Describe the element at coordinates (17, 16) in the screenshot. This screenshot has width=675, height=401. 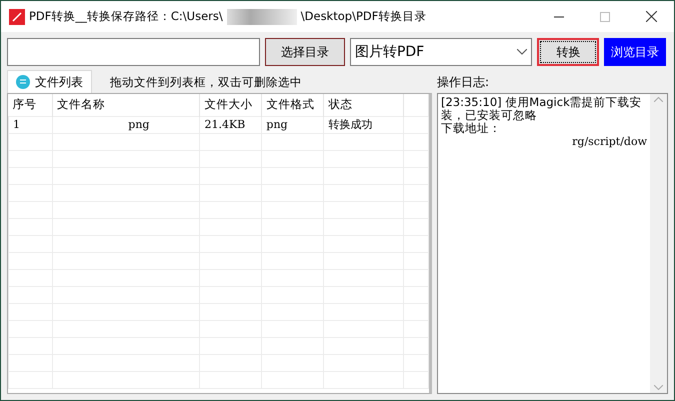
I see `pdf-app-icon` at that location.